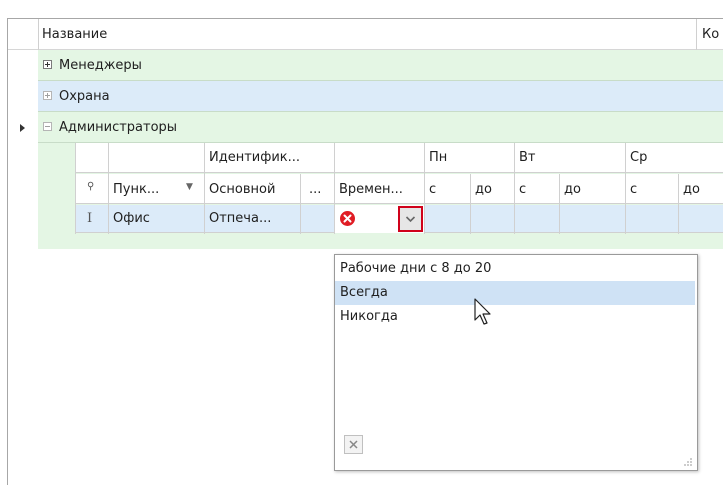 This screenshot has width=723, height=485. I want to click on chevron-down-icon, so click(410, 219).